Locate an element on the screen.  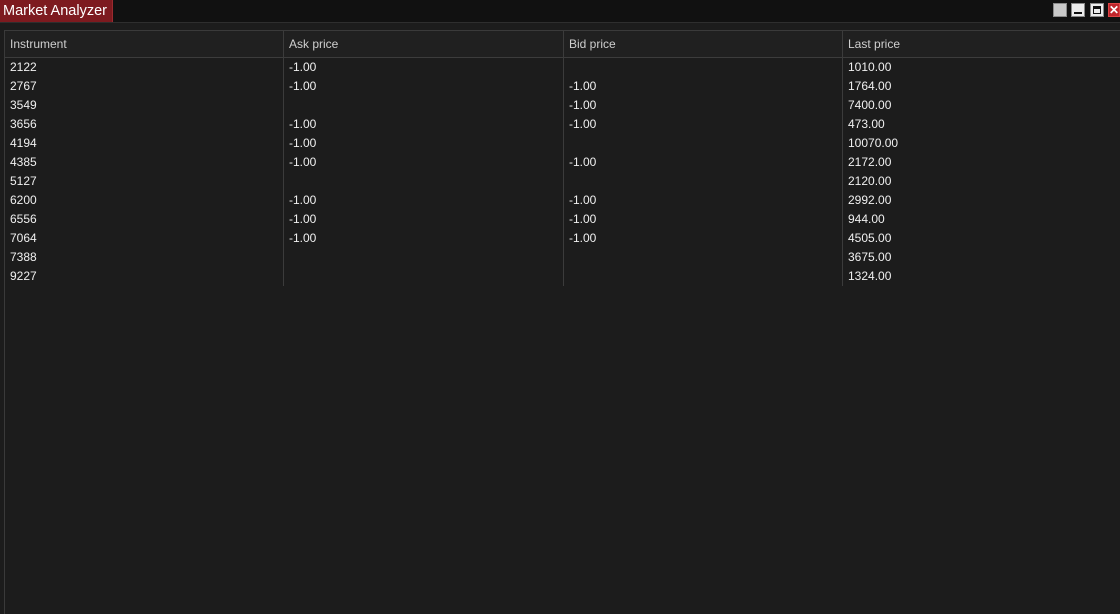
minimize-button is located at coordinates (1078, 10).